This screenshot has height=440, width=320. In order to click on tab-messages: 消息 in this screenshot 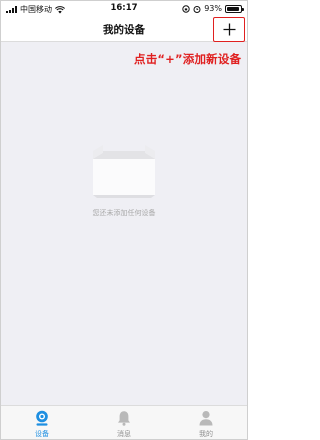, I will do `click(124, 422)`.